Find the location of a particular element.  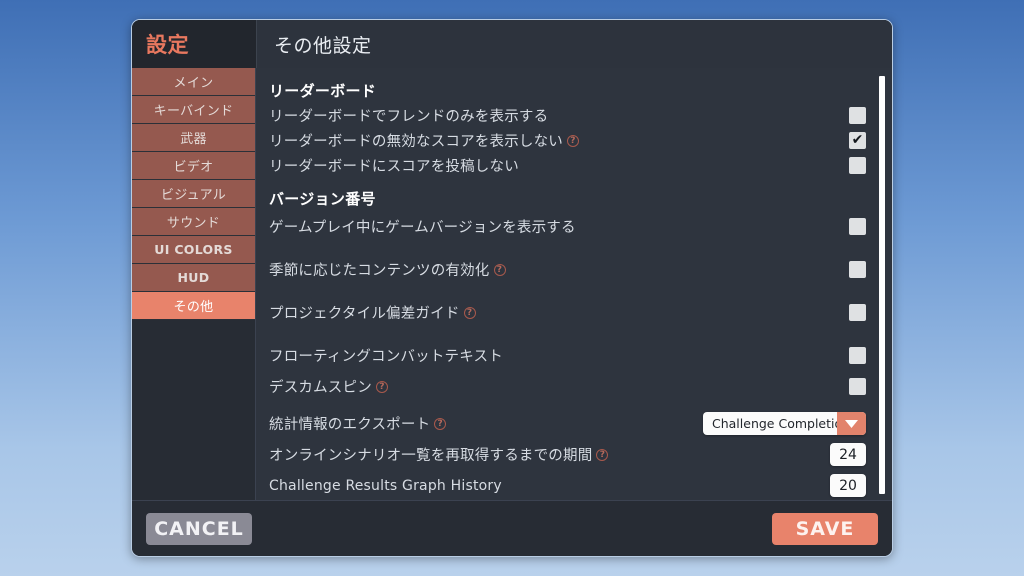

setting-row-no-submit: リーダーボードにスコアを投稿しない is located at coordinates (569, 165).